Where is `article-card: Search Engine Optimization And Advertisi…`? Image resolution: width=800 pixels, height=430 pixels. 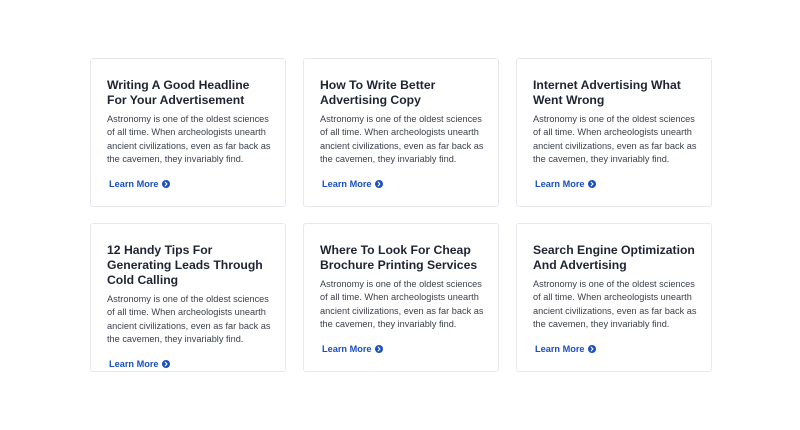
article-card: Search Engine Optimization And Advertisi… is located at coordinates (614, 297).